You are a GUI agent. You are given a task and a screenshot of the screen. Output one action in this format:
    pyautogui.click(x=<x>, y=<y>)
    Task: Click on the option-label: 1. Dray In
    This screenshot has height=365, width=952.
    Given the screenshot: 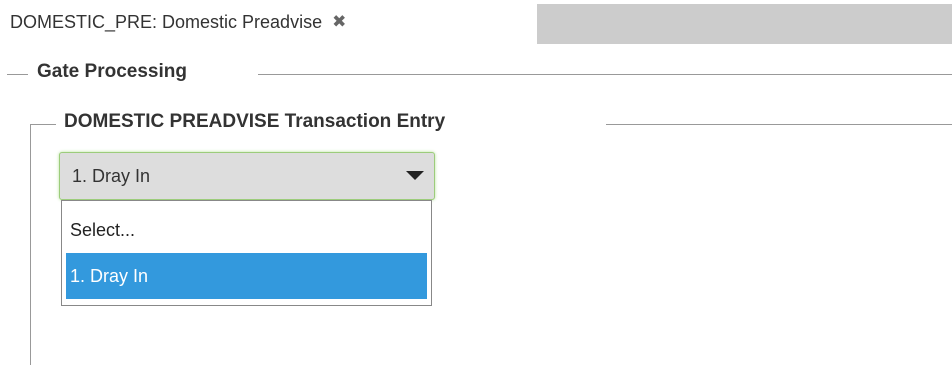 What is the action you would take?
    pyautogui.click(x=109, y=275)
    